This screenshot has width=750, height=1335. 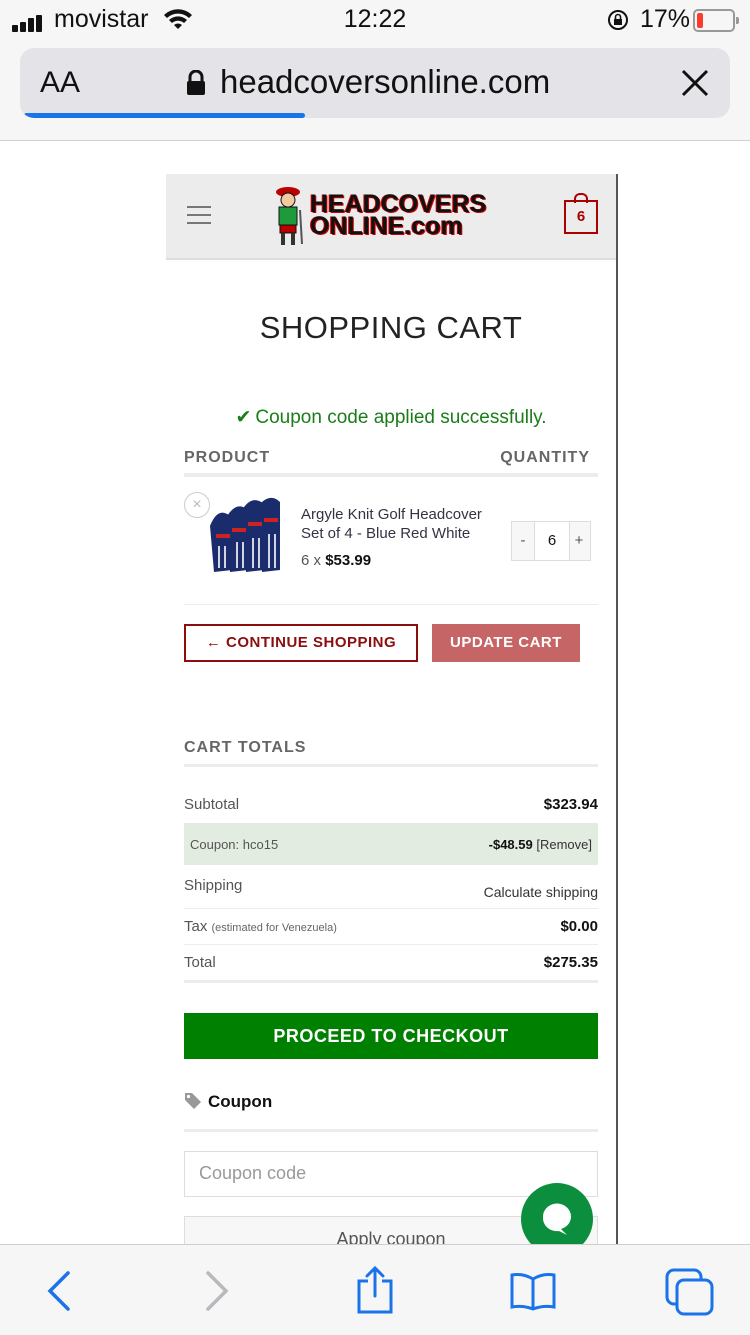 I want to click on back-arrow-icon, so click(x=59, y=1293).